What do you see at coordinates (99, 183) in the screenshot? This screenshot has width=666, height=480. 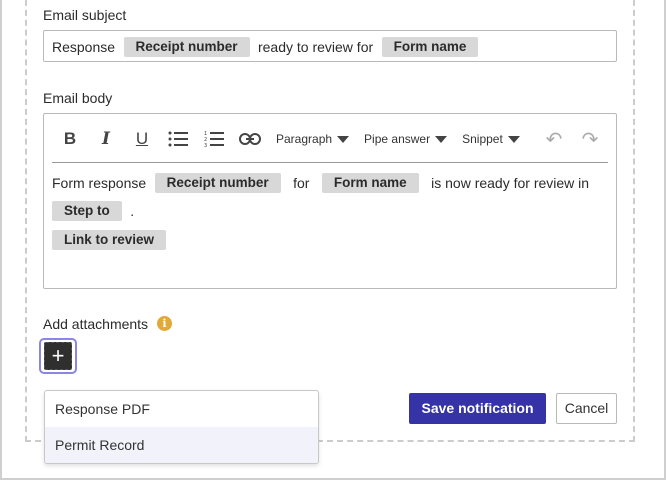 I see `body-text: Form response` at bounding box center [99, 183].